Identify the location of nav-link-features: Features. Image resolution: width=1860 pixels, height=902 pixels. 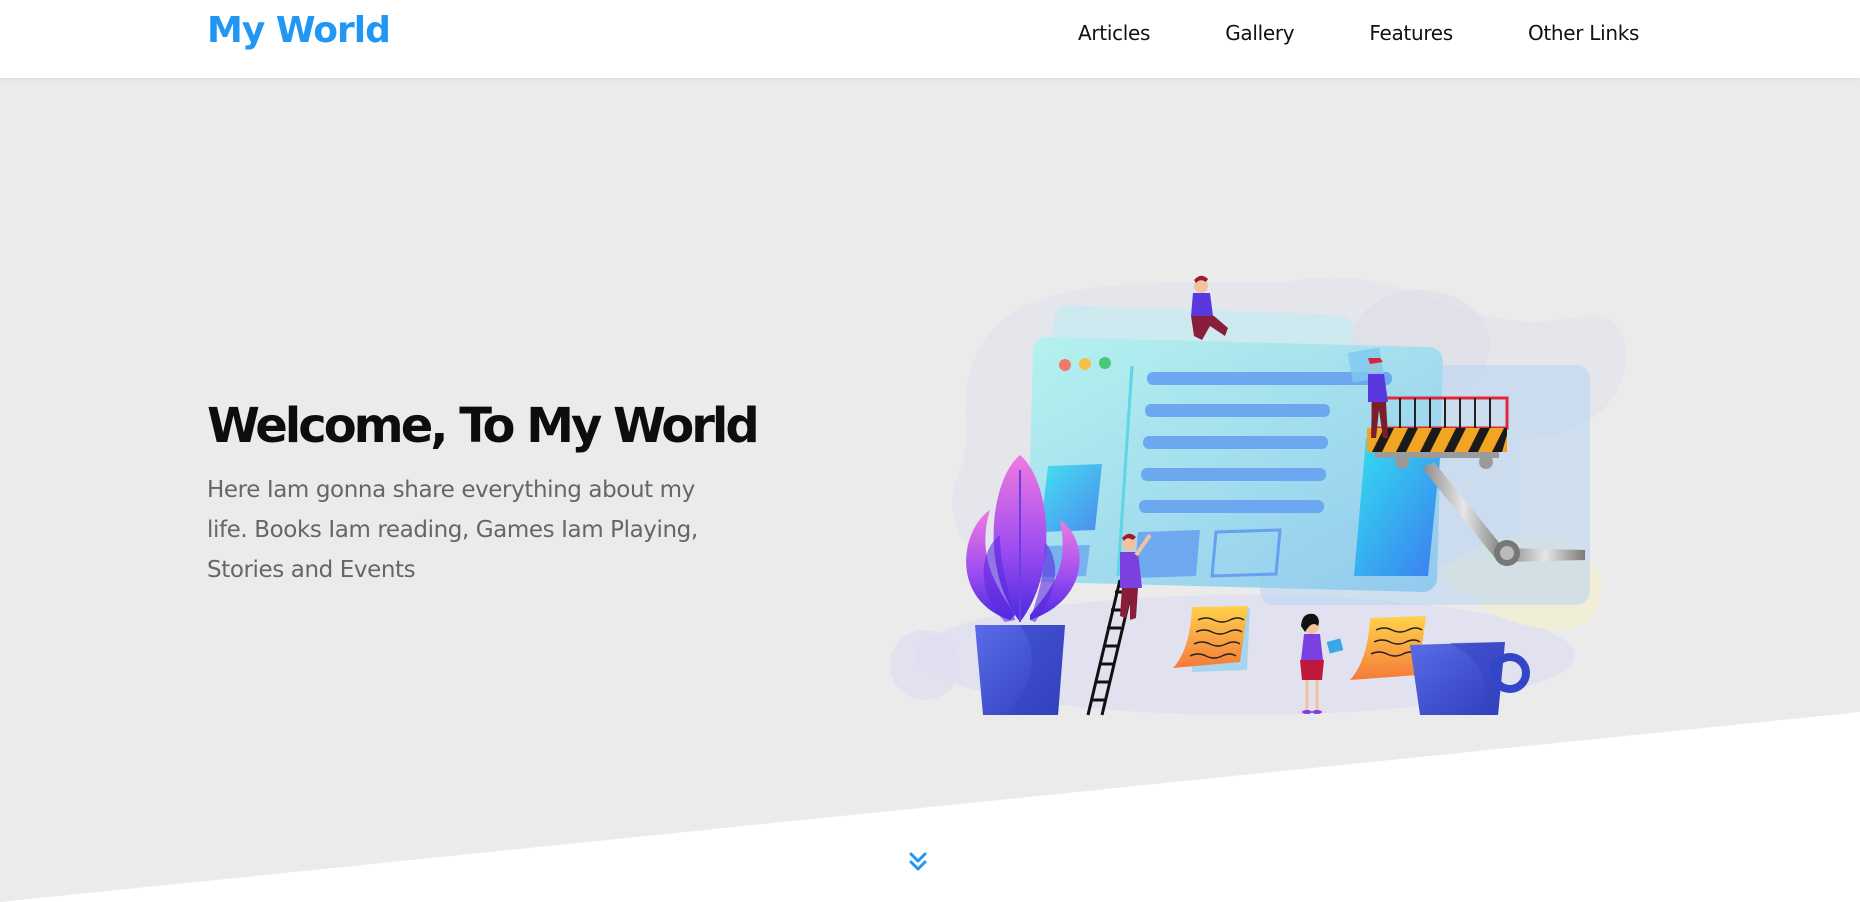
(1411, 33).